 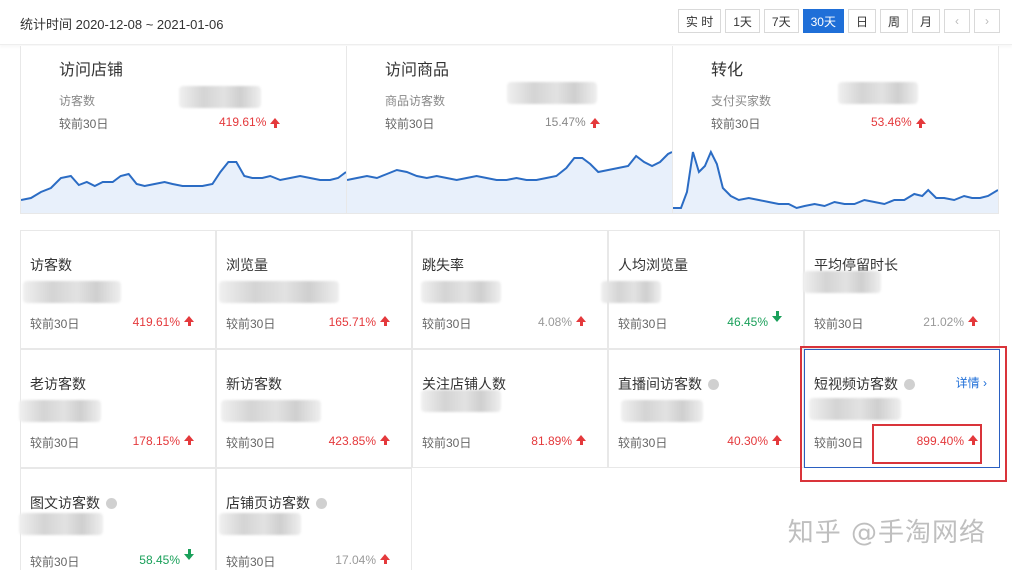 What do you see at coordinates (898, 122) in the screenshot?
I see `overview-change: 53.46%` at bounding box center [898, 122].